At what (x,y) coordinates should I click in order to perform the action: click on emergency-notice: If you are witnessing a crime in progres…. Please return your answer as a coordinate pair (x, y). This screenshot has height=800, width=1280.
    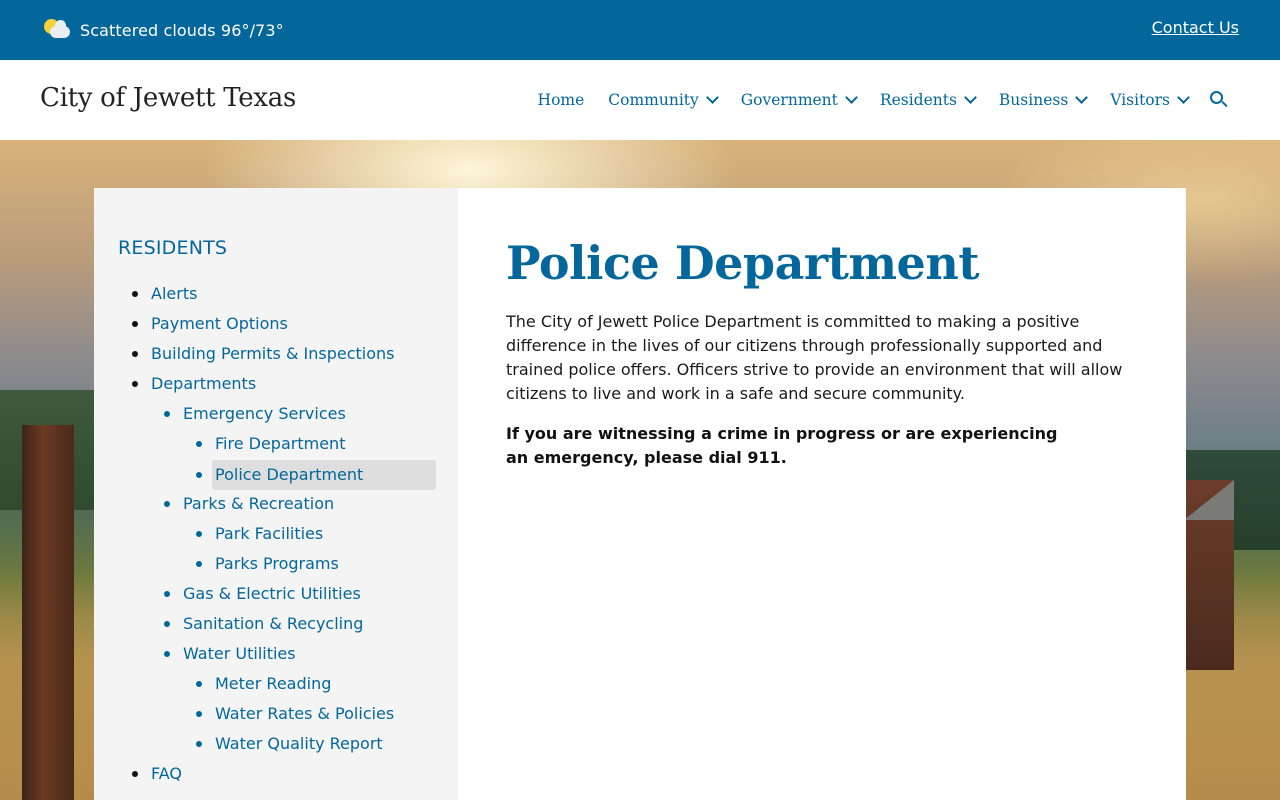
    Looking at the image, I should click on (782, 445).